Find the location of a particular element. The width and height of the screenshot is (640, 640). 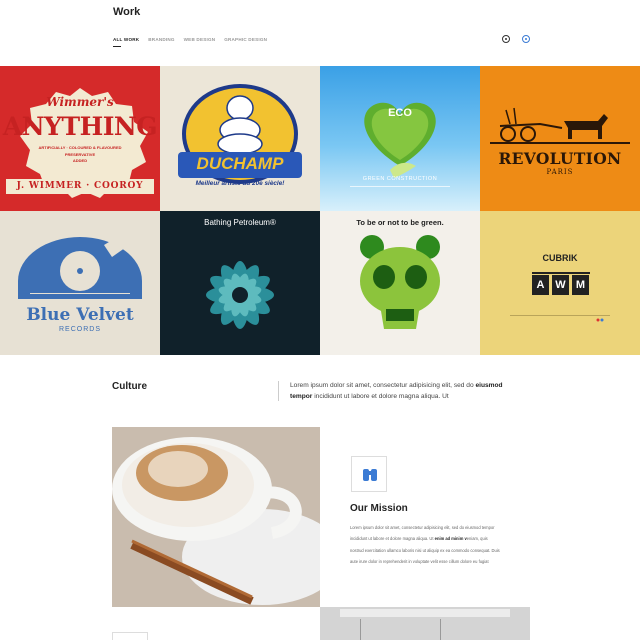

bathing-petroleum-text: Bathing Petroleum® is located at coordinates (240, 222).